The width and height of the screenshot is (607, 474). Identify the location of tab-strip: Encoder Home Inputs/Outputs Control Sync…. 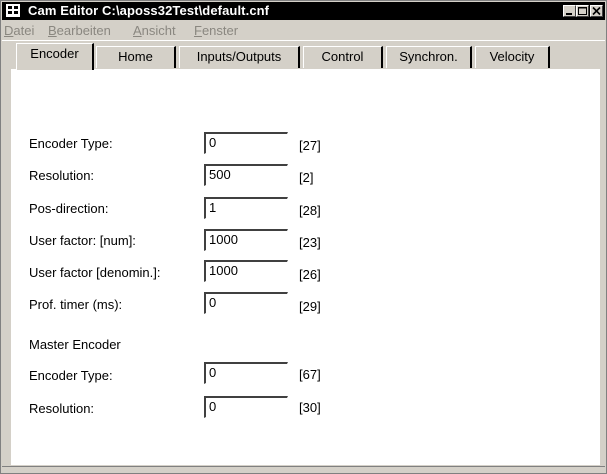
(306, 56).